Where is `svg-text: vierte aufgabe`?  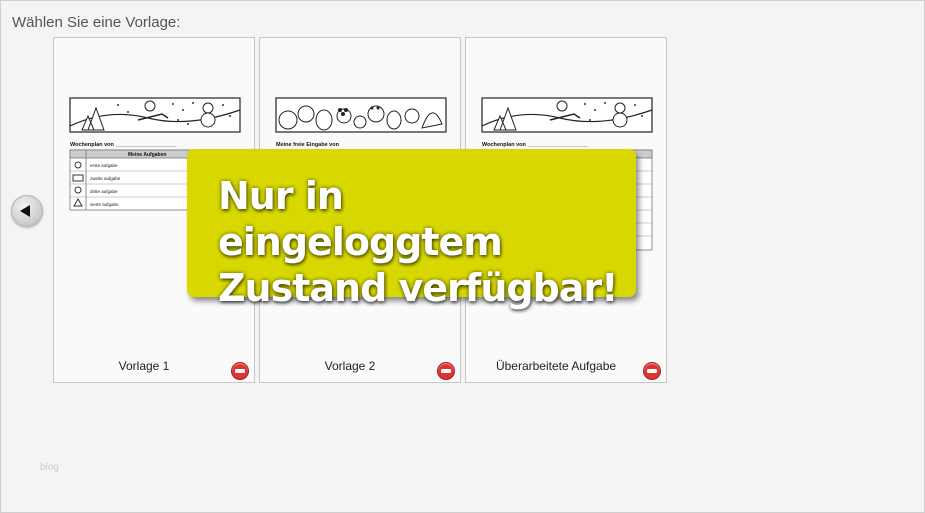
svg-text: vierte aufgabe is located at coordinates (104, 204).